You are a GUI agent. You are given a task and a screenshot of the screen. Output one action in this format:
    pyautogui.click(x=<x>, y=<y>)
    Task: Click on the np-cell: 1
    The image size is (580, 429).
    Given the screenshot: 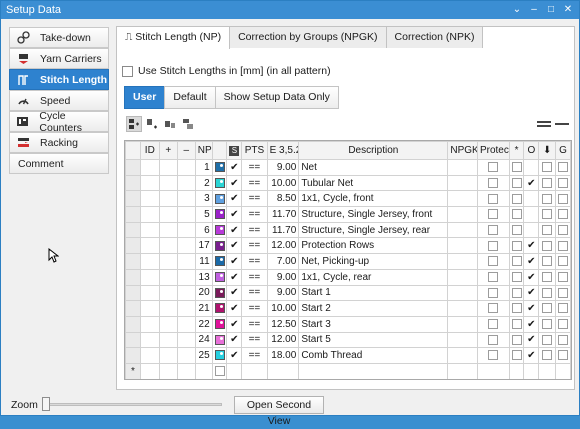 What is the action you would take?
    pyautogui.click(x=203, y=167)
    